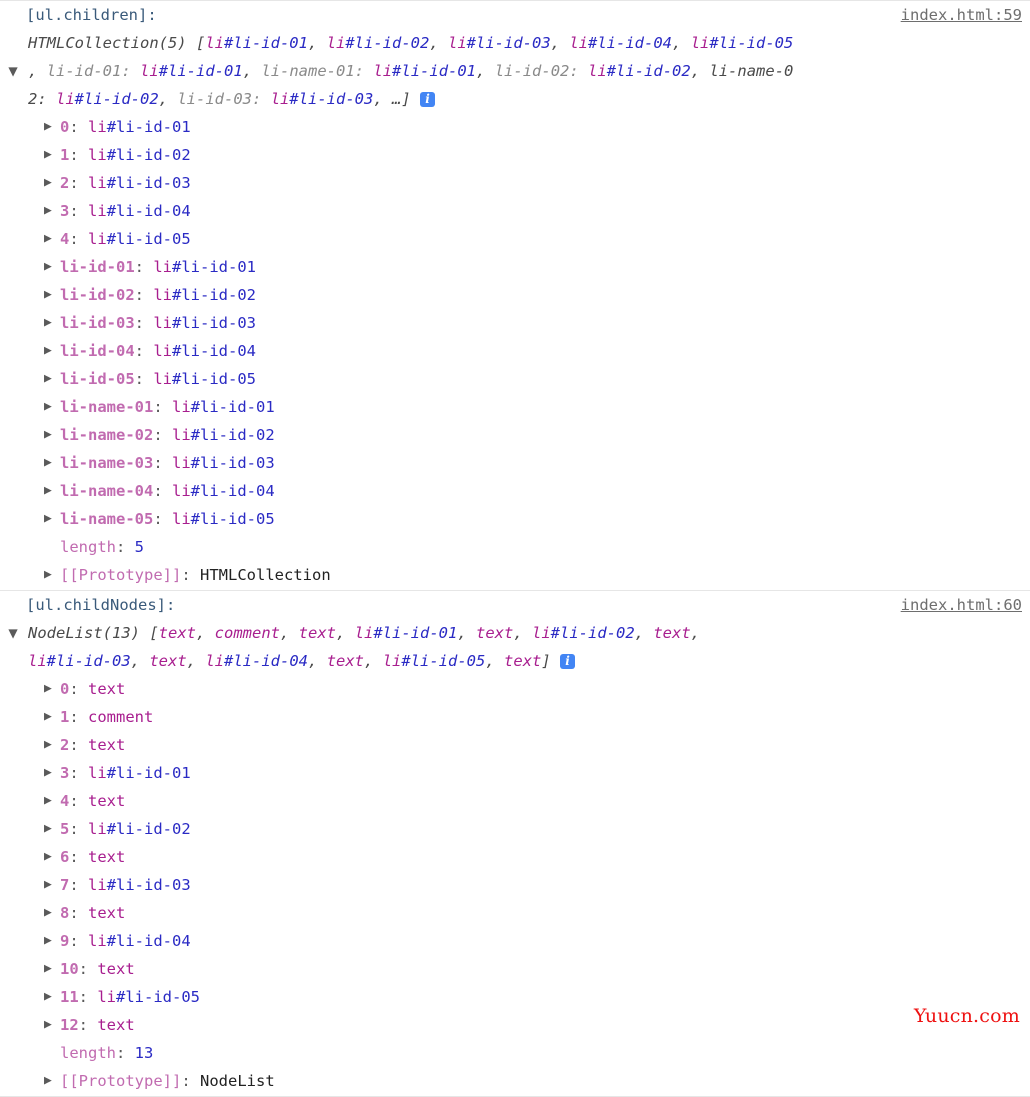 The height and width of the screenshot is (1097, 1030). I want to click on property-row: ▶ 8: text, so click(528, 913).